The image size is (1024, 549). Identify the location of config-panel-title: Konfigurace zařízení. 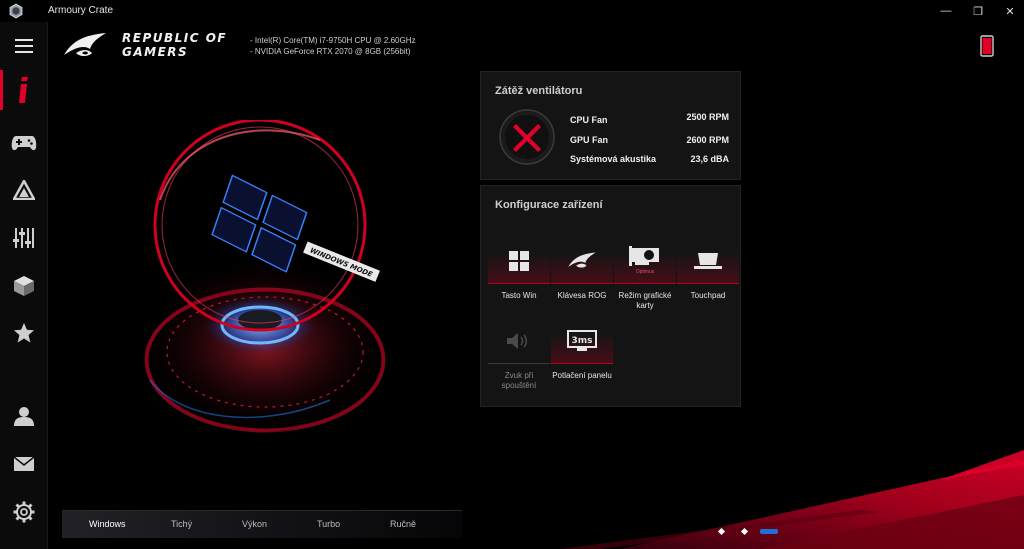
(549, 205).